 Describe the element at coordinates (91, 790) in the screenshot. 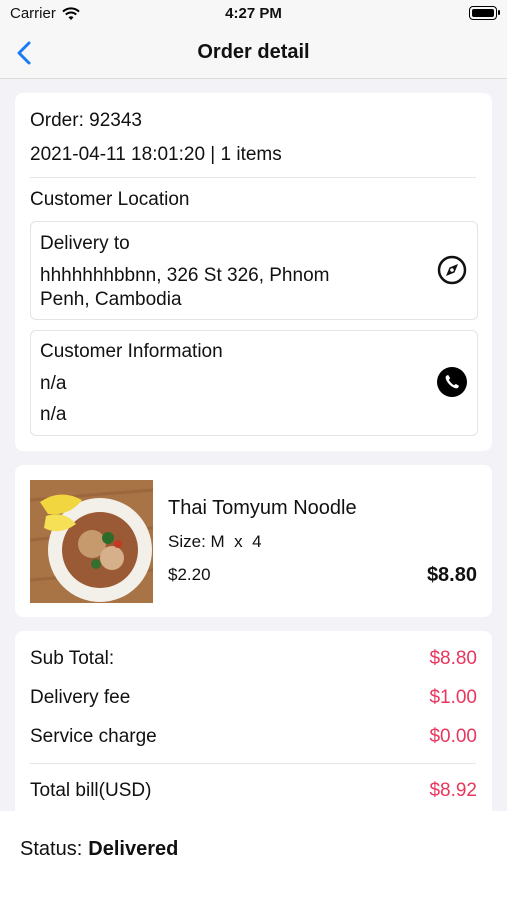

I see `total-bill-label: Total bill(USD)` at that location.